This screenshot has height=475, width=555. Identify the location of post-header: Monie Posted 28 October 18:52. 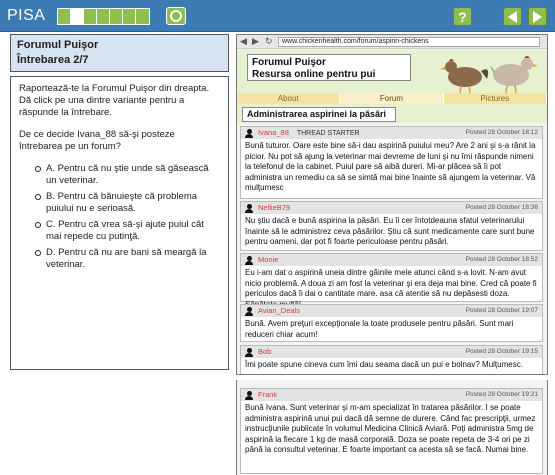
(391, 260).